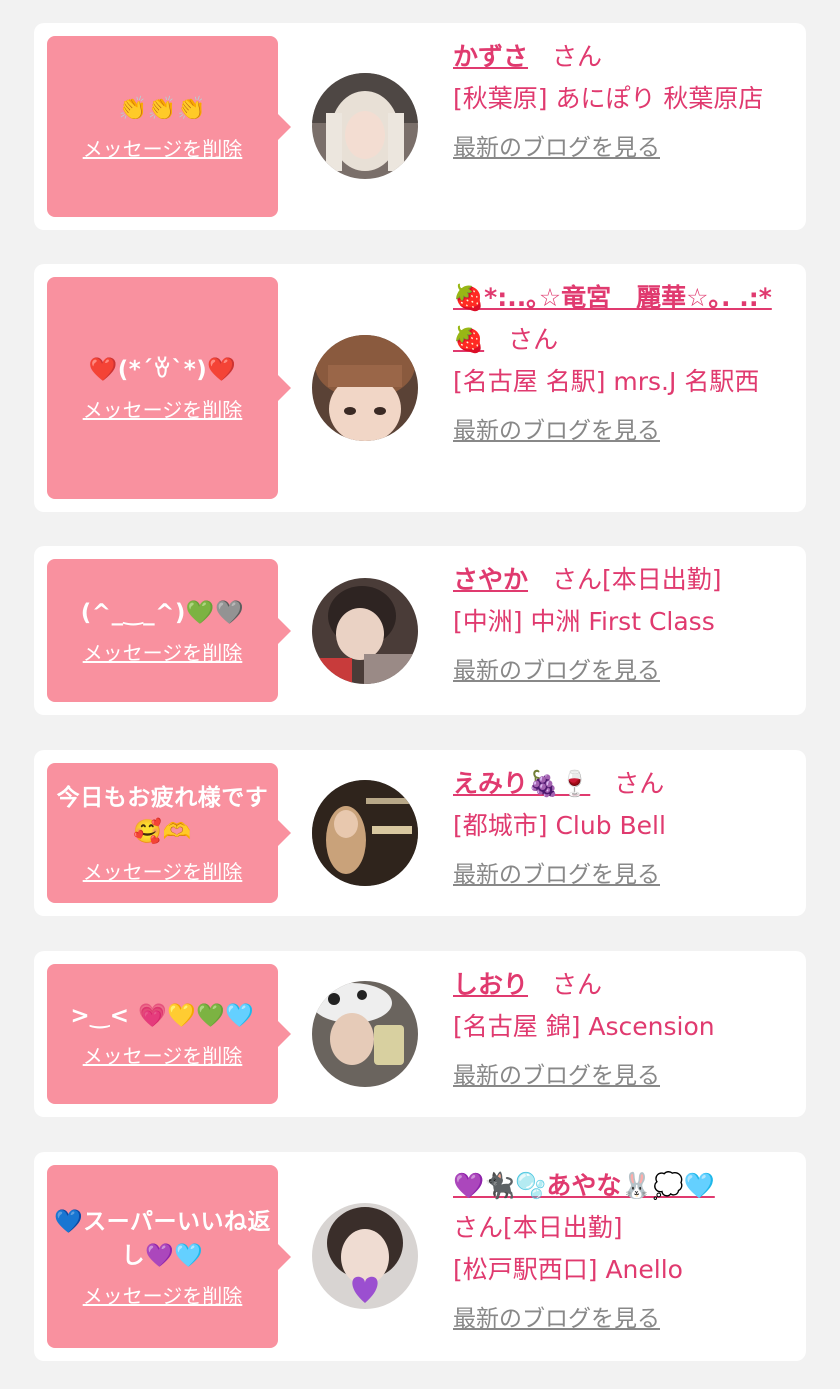 The image size is (840, 1389). I want to click on message-text: (^_‿_^)💚🩶, so click(162, 612).